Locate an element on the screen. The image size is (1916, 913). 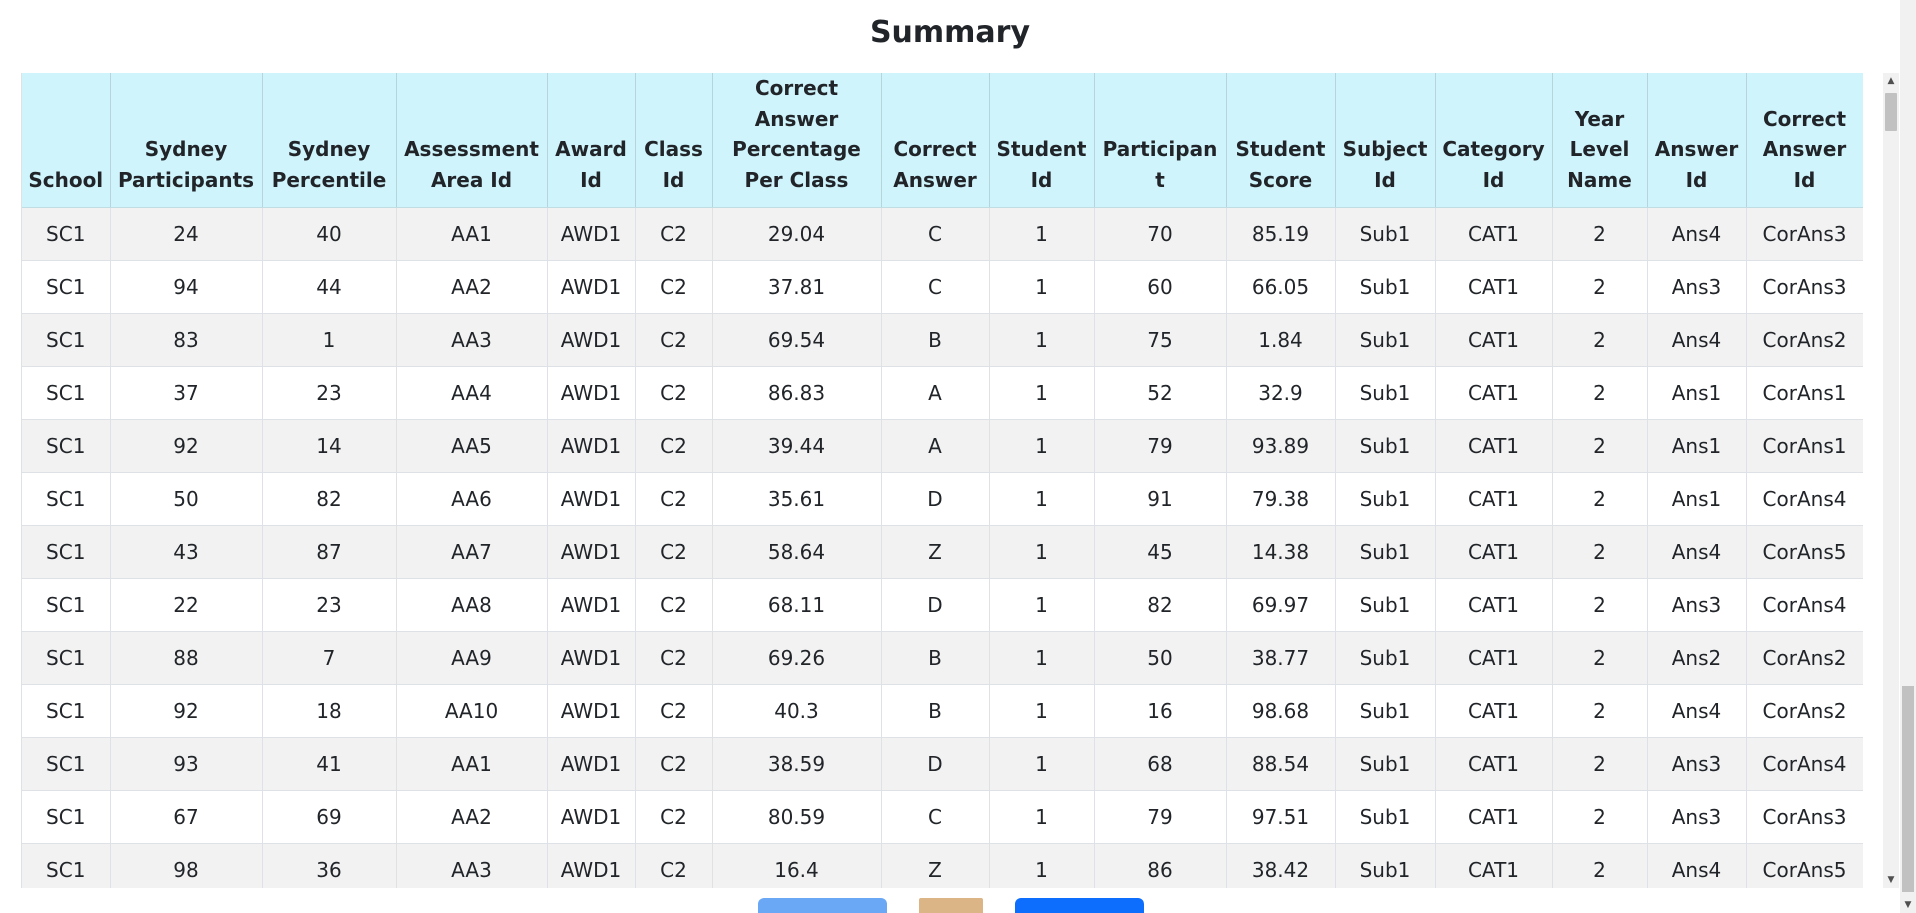
table-cell: AA1 is located at coordinates (472, 234).